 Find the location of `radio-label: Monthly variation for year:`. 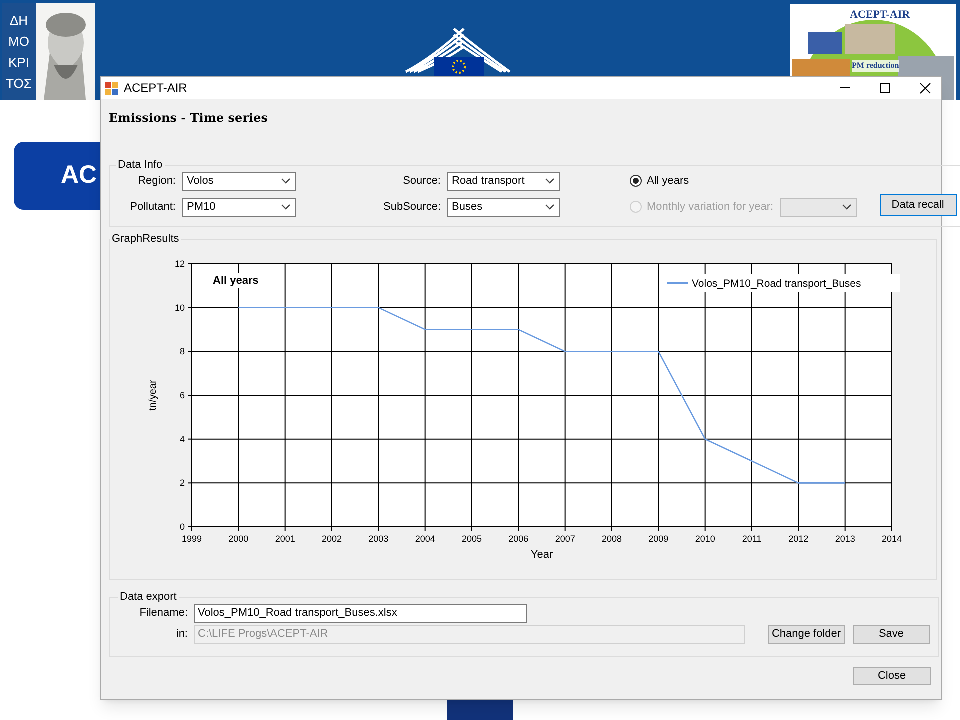

radio-label: Monthly variation for year: is located at coordinates (710, 207).